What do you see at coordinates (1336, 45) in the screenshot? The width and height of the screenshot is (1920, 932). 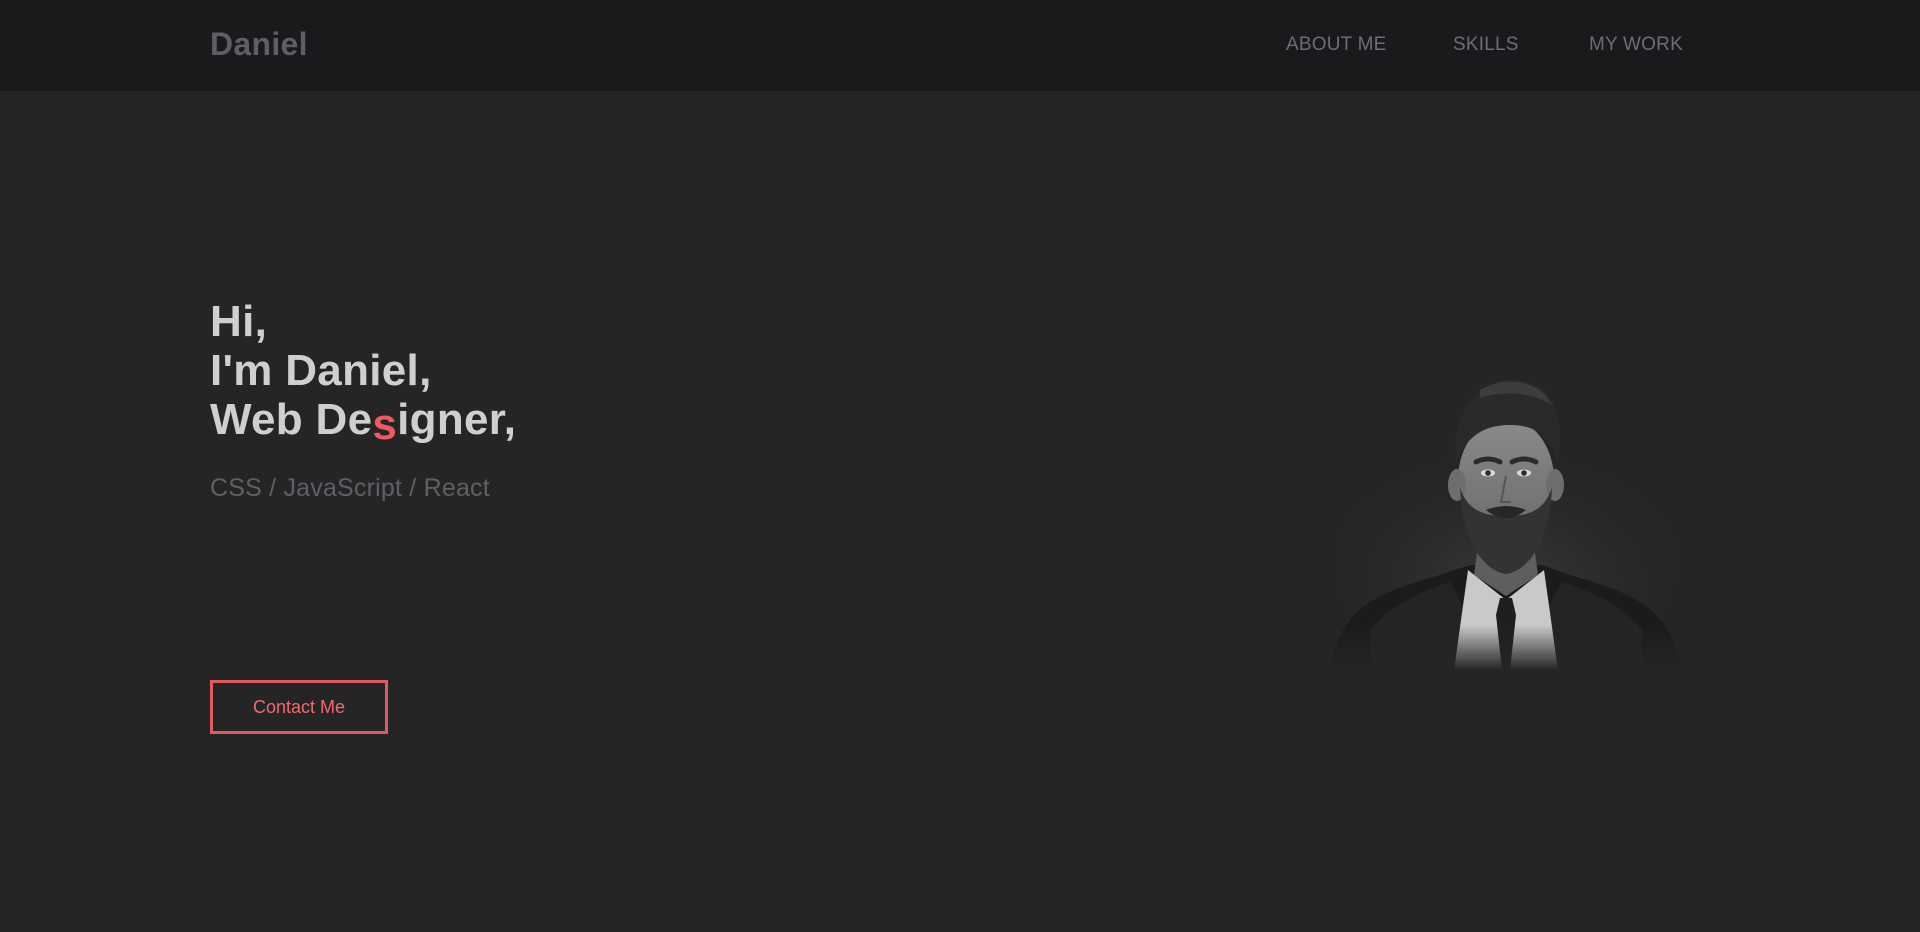 I see `nav-about-me: ABOUT ME` at bounding box center [1336, 45].